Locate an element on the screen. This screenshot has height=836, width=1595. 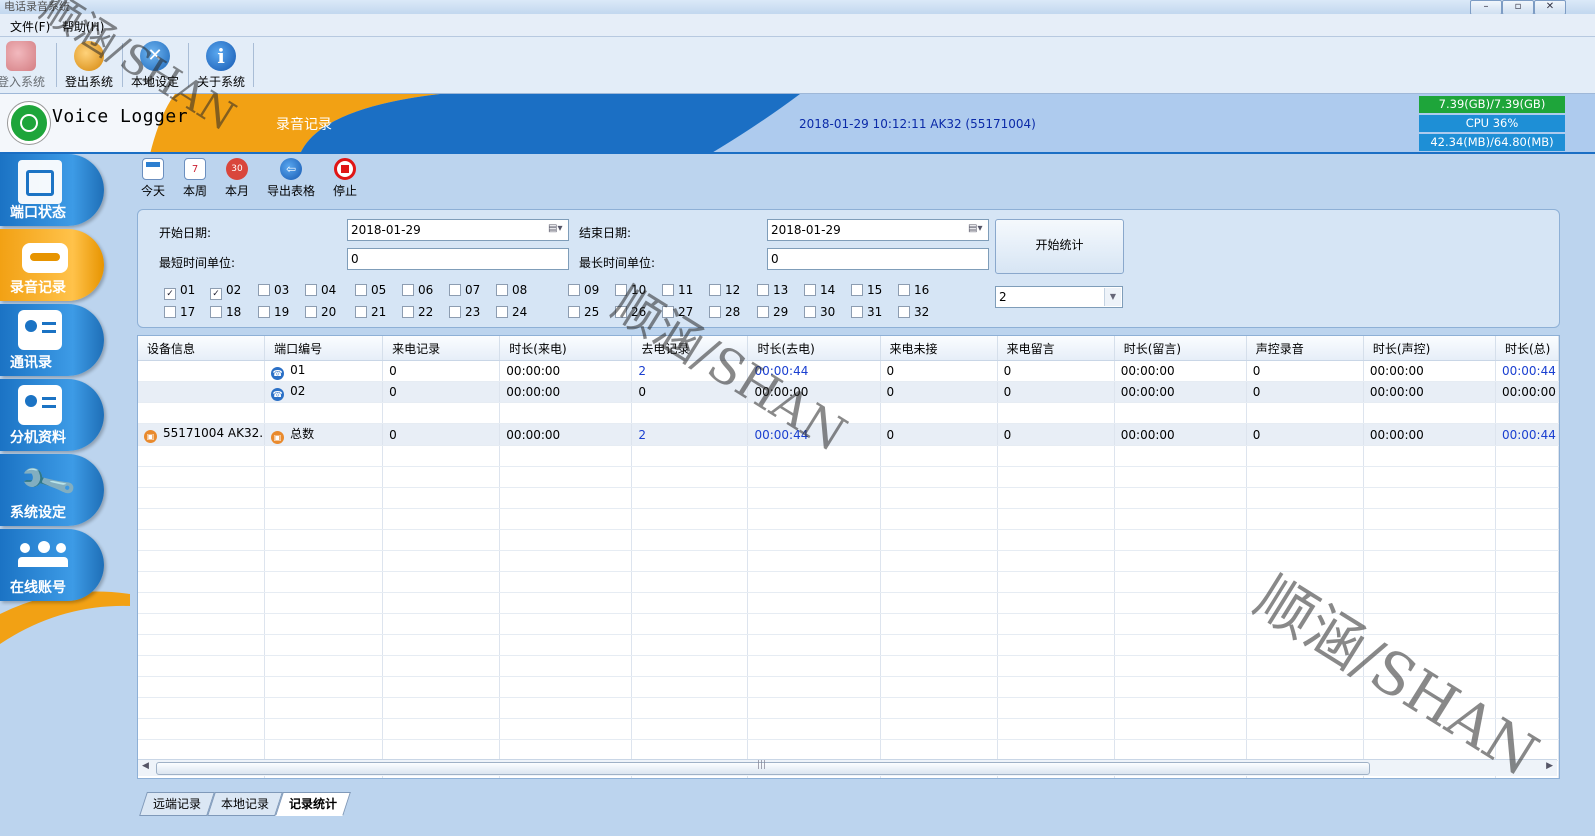
tab-record-stats: 记录统计 is located at coordinates (313, 804).